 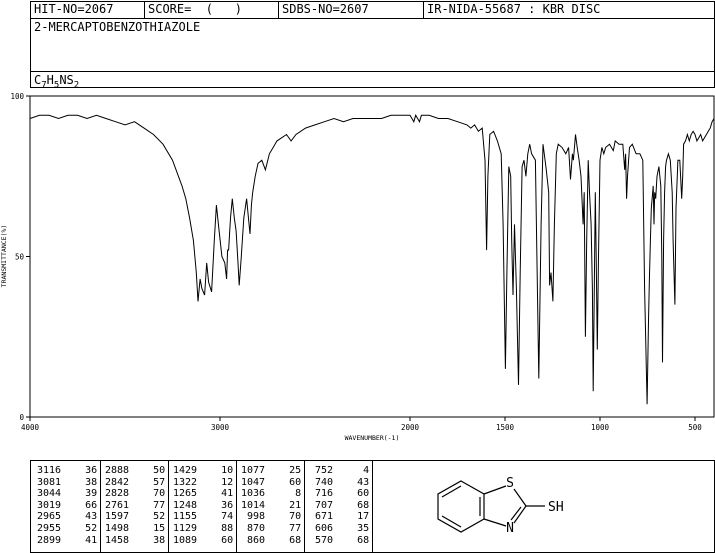 I want to click on peak-row: 2955 52, so click(x=67, y=528).